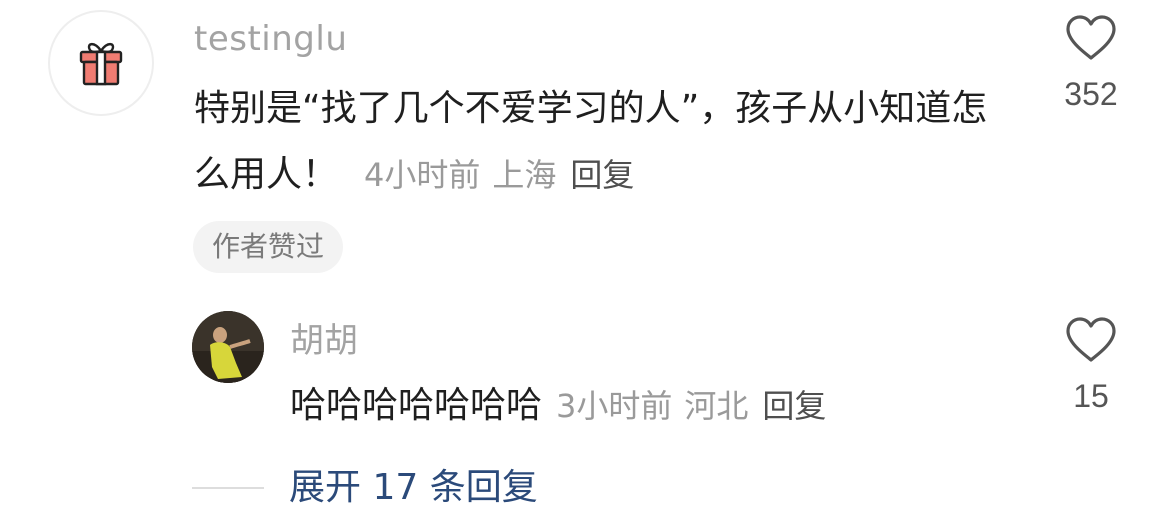 The image size is (1170, 530). I want to click on reply-like-button: 15, so click(1091, 365).